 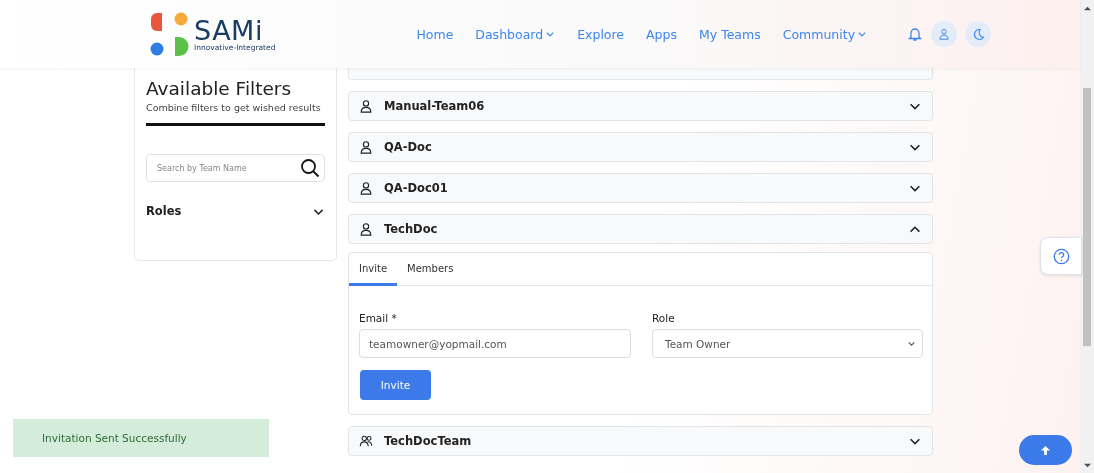 I want to click on profile-button, so click(x=944, y=34).